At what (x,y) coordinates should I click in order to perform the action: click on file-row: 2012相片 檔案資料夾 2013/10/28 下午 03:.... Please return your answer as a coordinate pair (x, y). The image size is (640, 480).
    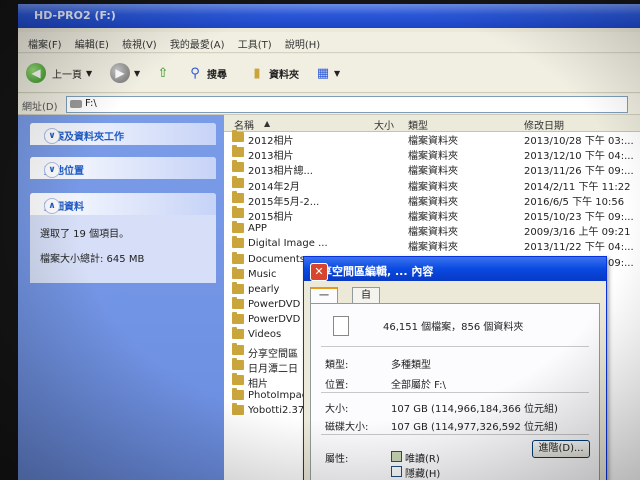
    Looking at the image, I should click on (432, 138).